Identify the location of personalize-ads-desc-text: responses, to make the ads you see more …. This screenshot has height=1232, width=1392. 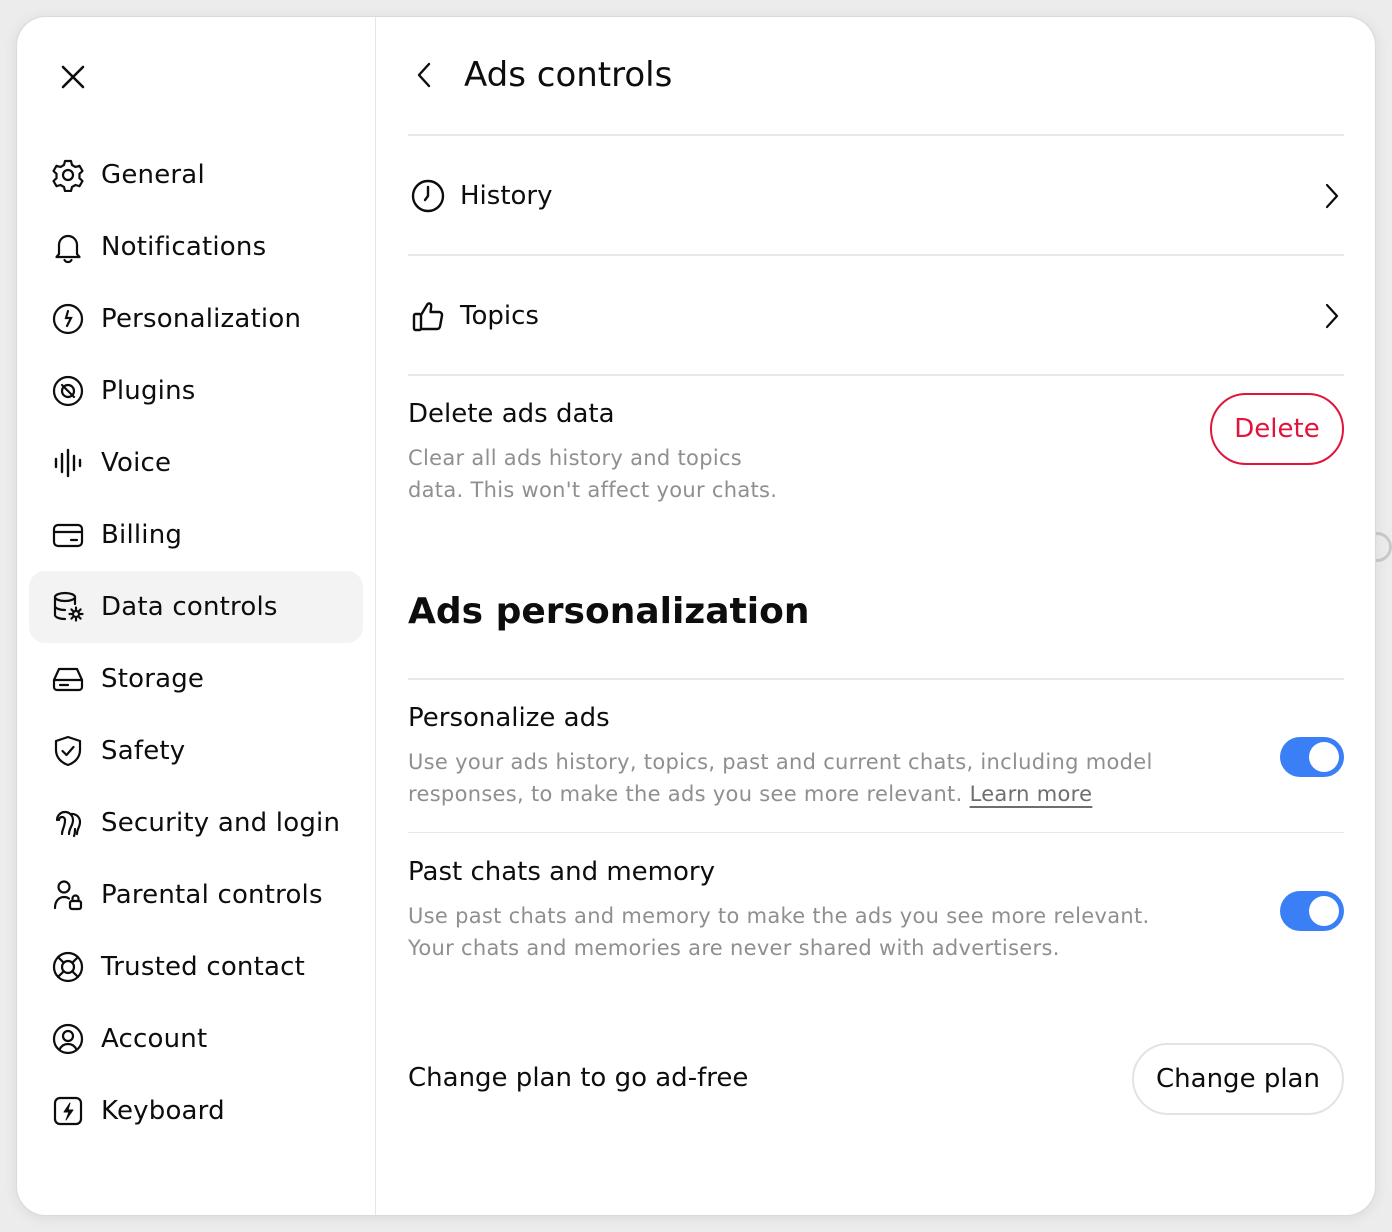
(685, 794).